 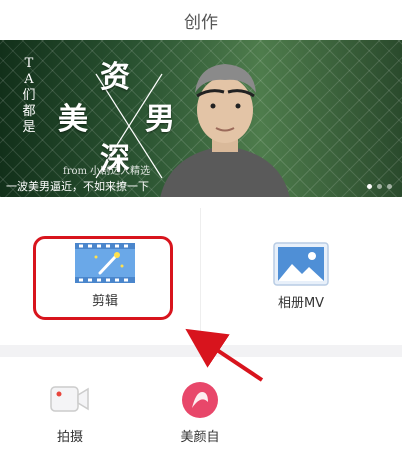 I want to click on banner-caption: 一波美男逼近，不如来撩一下, so click(x=77, y=186).